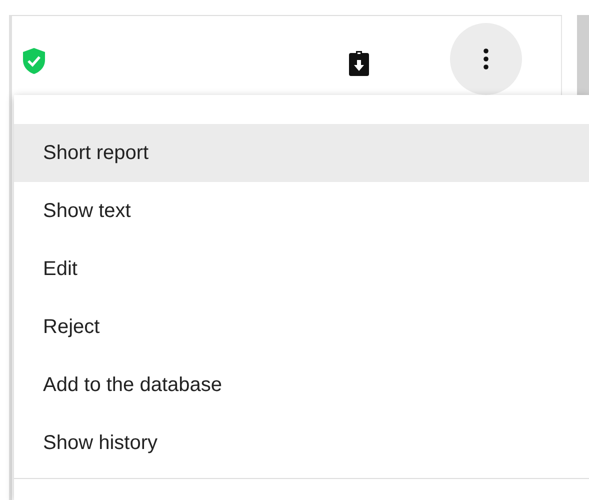  Describe the element at coordinates (301, 211) in the screenshot. I see `menu-item: Show text` at that location.